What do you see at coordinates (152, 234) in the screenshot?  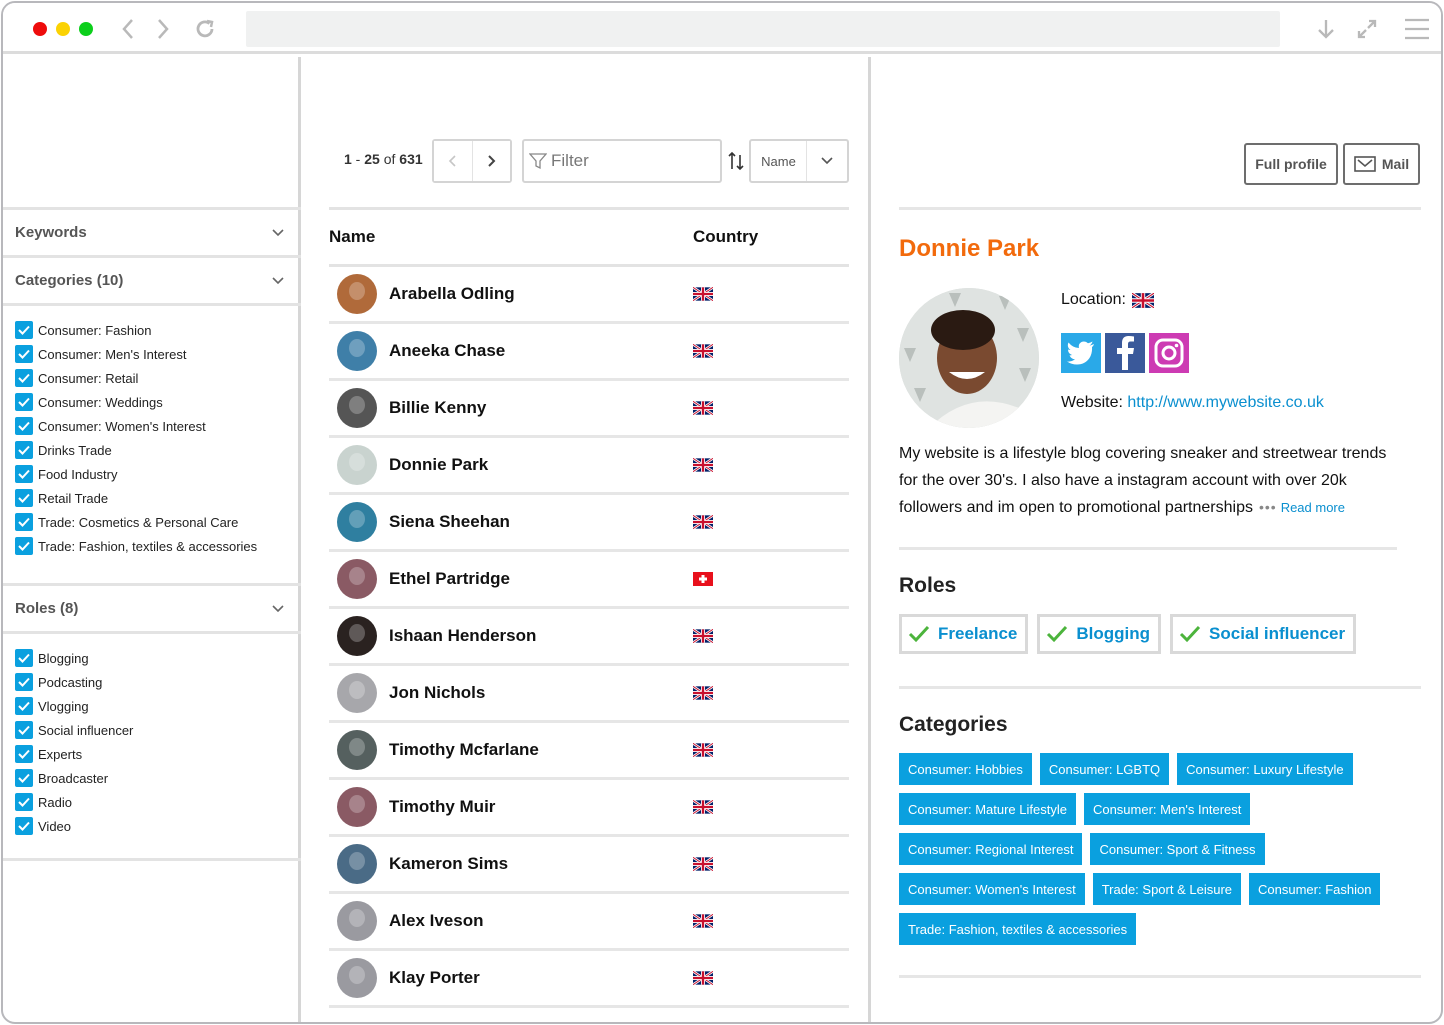 I see `keywords-header: Keywords` at bounding box center [152, 234].